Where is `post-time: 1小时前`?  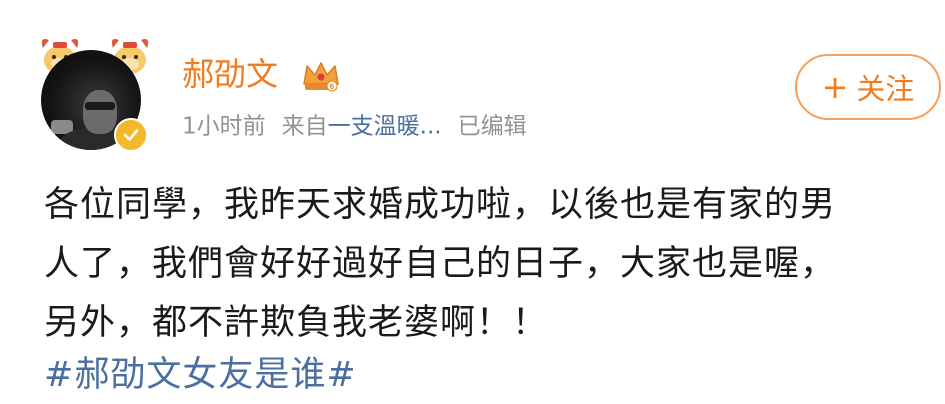
post-time: 1小时前 is located at coordinates (224, 126).